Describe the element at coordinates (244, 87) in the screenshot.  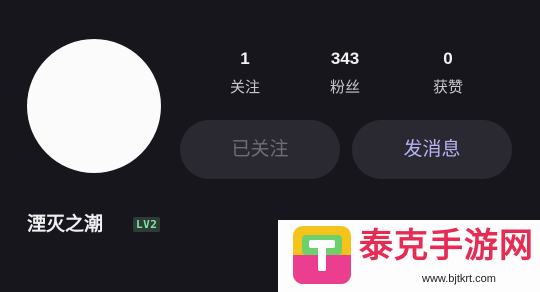
I see `stat-following-label: 关注` at that location.